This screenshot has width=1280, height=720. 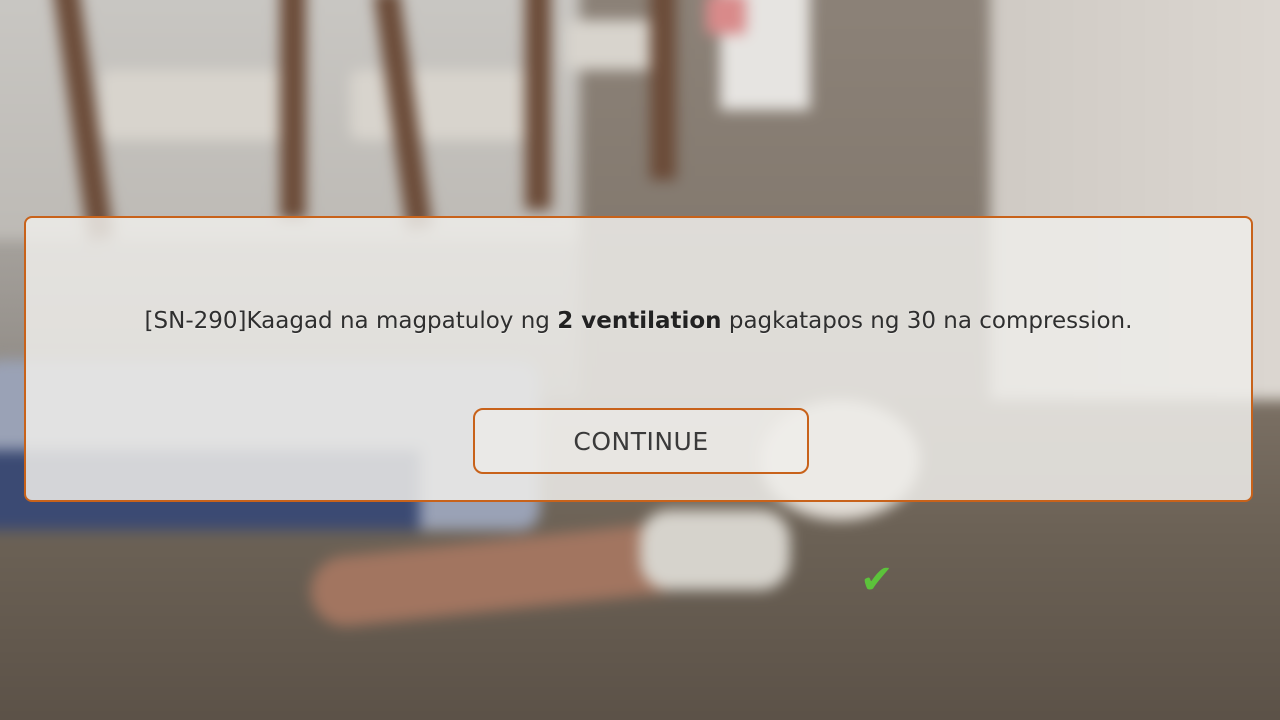 I want to click on continue-button-label: CONTINUE, so click(x=641, y=441).